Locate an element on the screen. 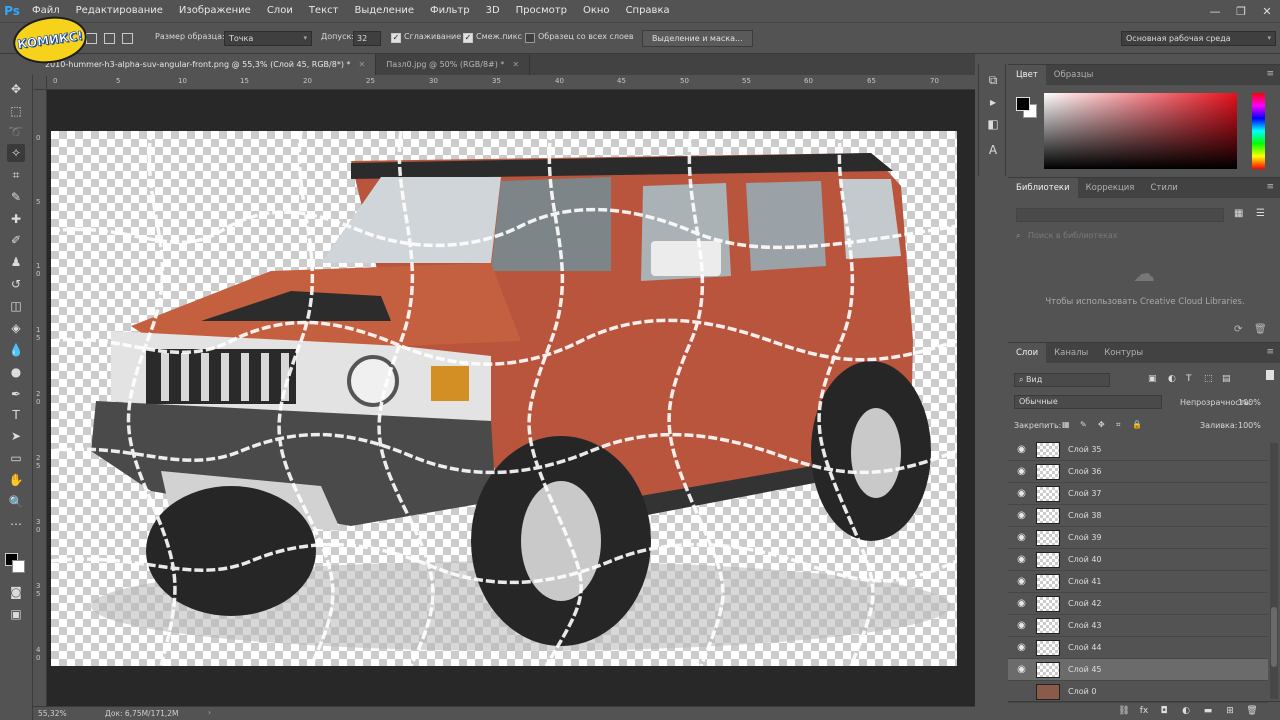  layer-filter-select: ⌕ Вид is located at coordinates (1062, 380).